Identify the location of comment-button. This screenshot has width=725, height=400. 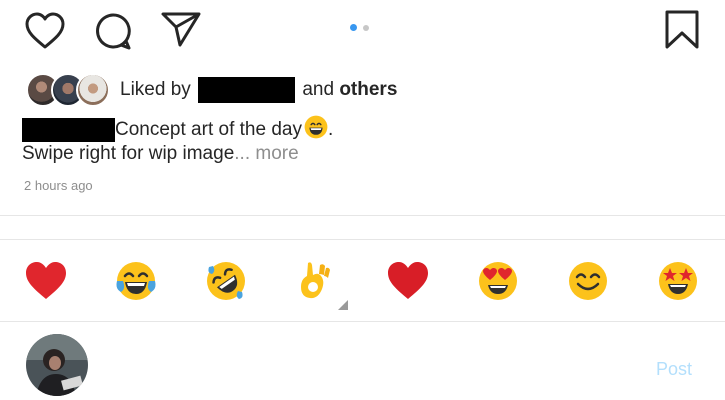
(113, 32).